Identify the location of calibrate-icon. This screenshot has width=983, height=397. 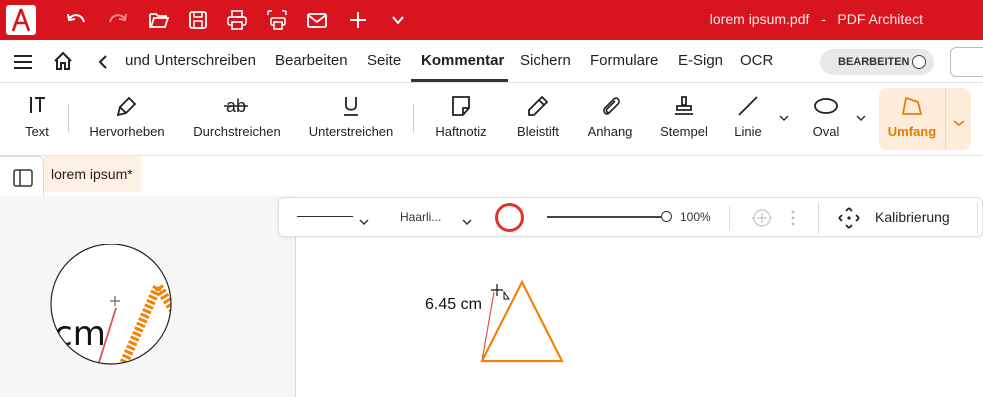
(849, 220).